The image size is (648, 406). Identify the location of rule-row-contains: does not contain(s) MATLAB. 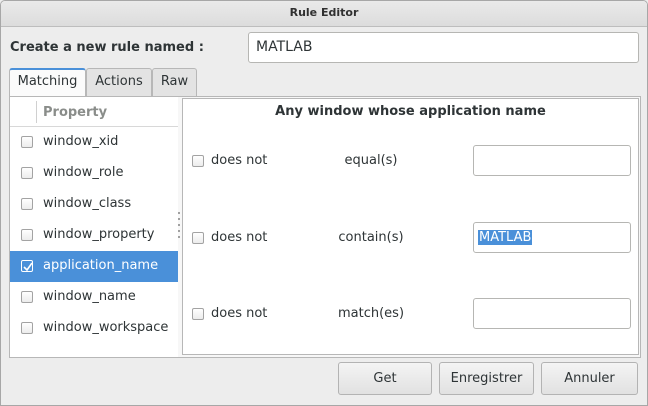
(410, 238).